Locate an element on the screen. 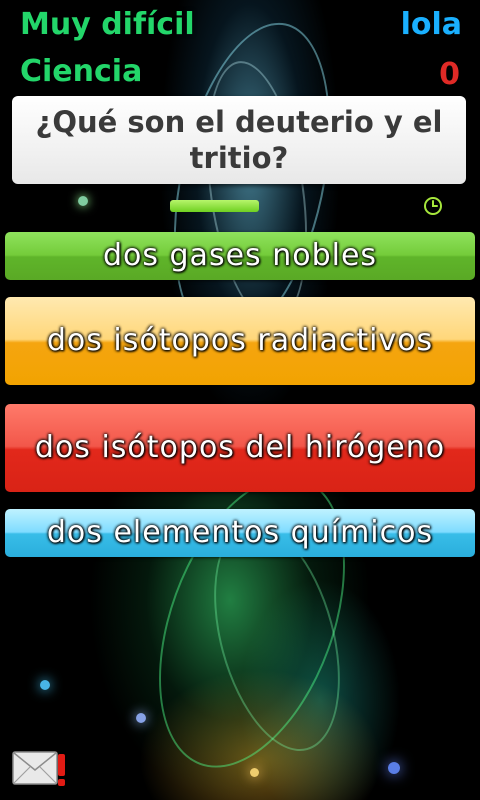  answer-label: dos elementos químicos is located at coordinates (240, 532).